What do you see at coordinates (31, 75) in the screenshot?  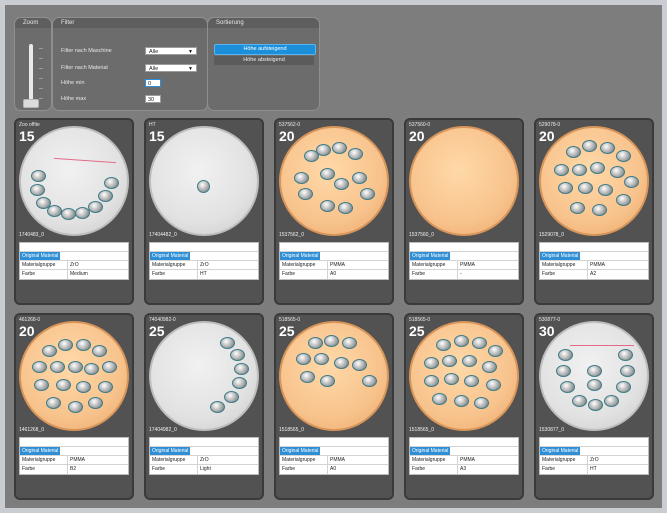 I see `zoom-slider` at bounding box center [31, 75].